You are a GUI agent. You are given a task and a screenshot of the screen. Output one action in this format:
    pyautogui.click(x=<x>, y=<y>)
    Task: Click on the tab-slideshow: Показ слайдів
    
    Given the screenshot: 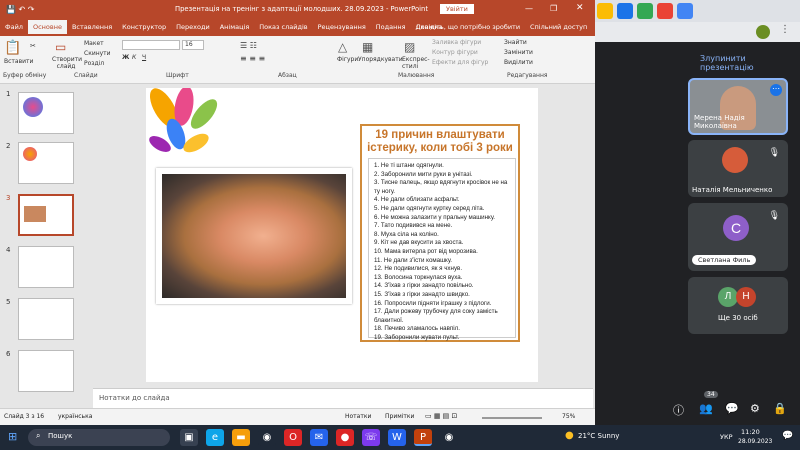 What is the action you would take?
    pyautogui.click(x=283, y=27)
    